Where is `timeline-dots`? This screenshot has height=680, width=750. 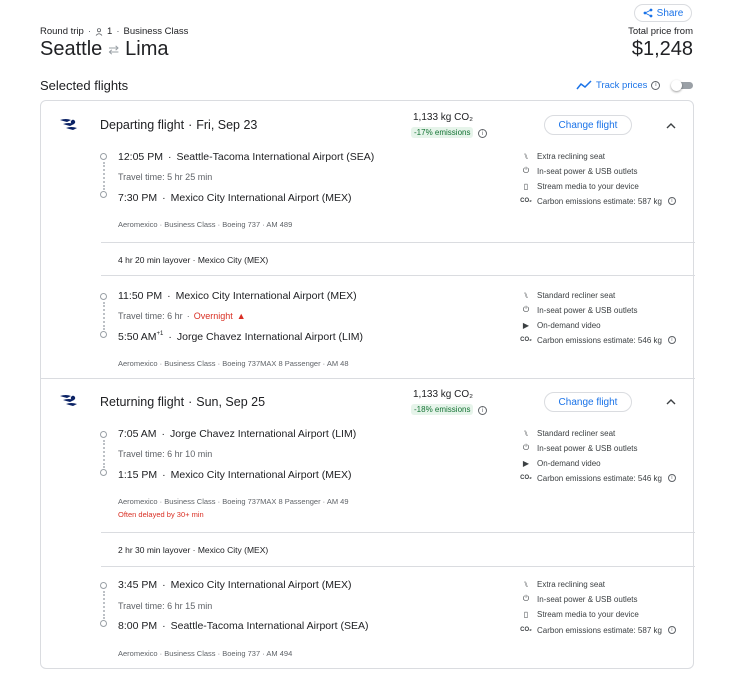 timeline-dots is located at coordinates (104, 605).